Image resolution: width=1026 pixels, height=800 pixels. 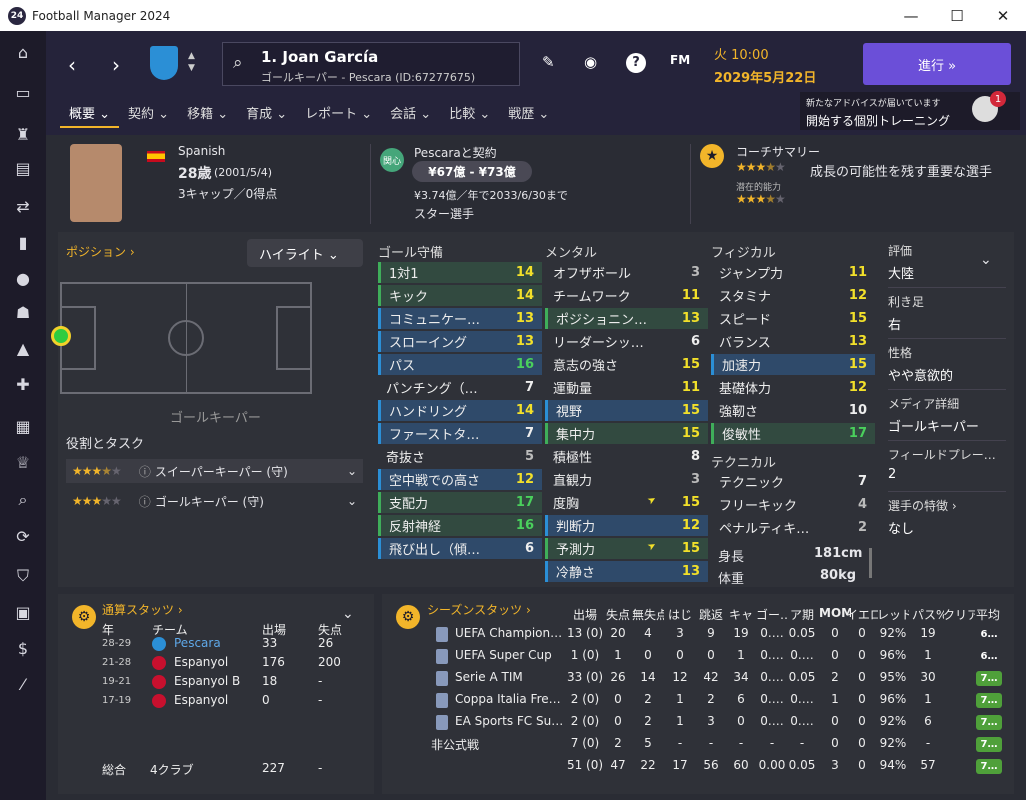 What do you see at coordinates (745, 297) in the screenshot?
I see `attribute-label: スタミナ` at bounding box center [745, 297].